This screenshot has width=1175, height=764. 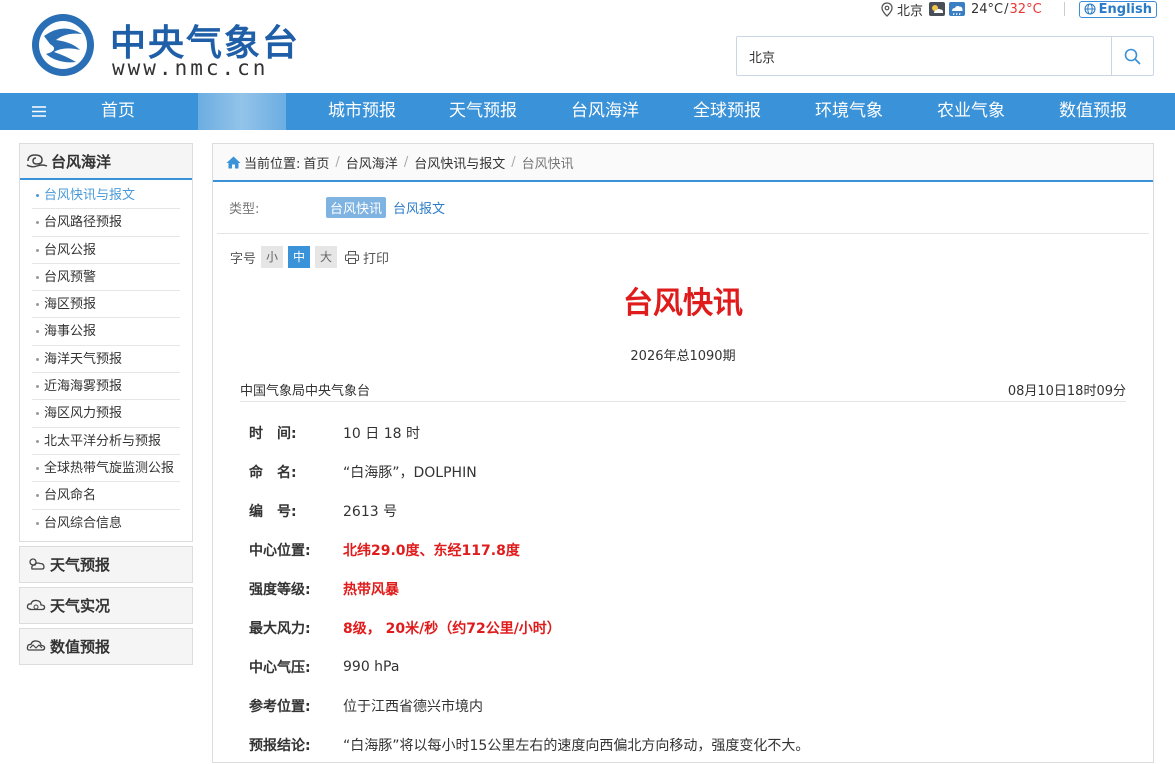 I want to click on english-link: English, so click(x=1118, y=9).